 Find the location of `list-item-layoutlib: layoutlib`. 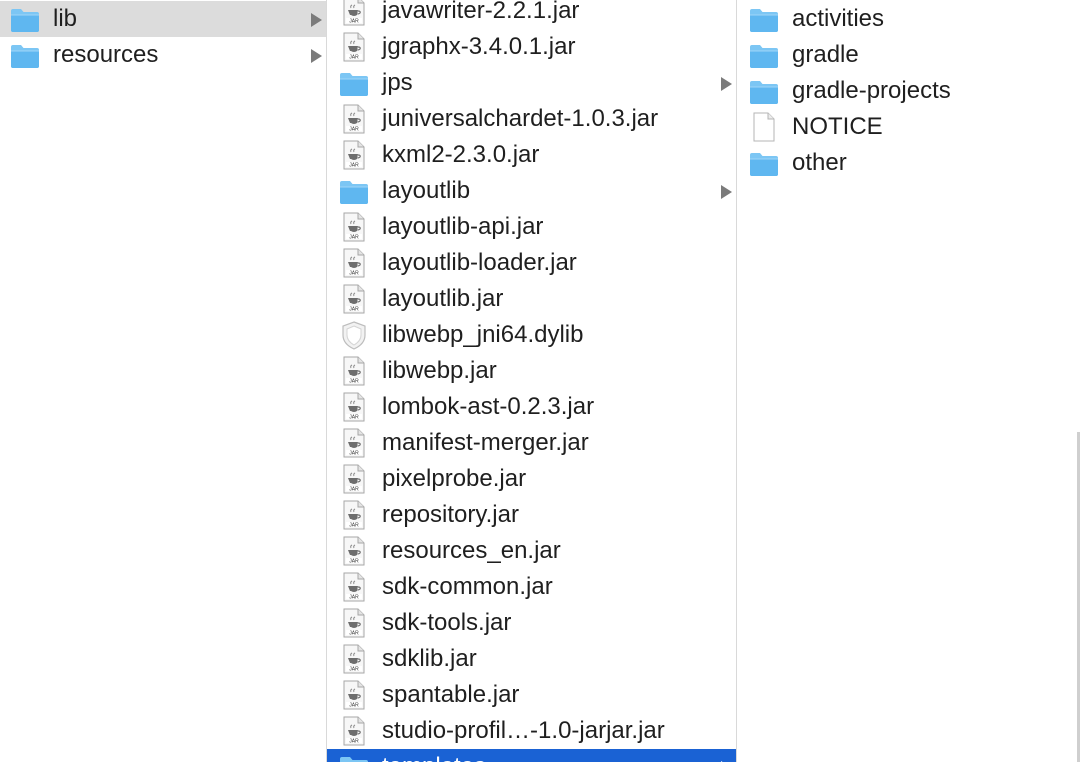

list-item-layoutlib: layoutlib is located at coordinates (531, 191).